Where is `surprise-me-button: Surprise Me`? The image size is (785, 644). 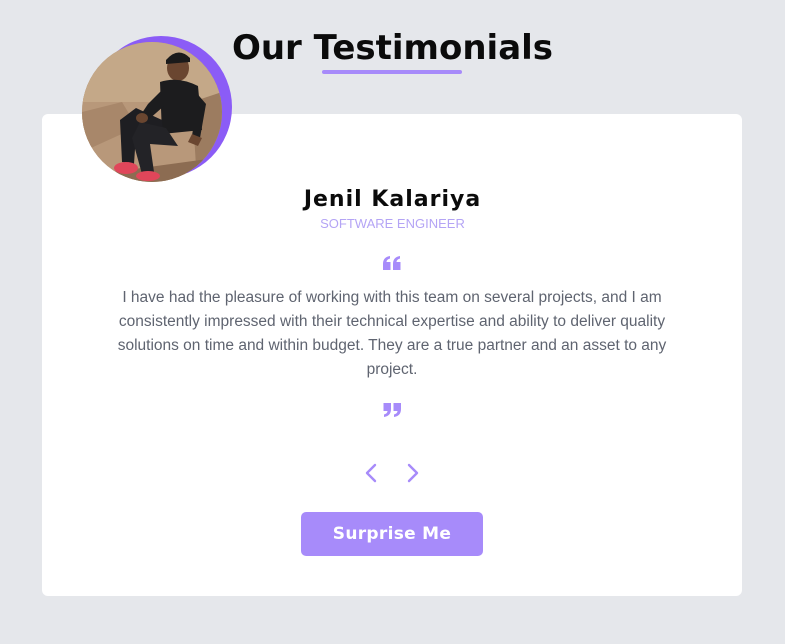 surprise-me-button: Surprise Me is located at coordinates (392, 534).